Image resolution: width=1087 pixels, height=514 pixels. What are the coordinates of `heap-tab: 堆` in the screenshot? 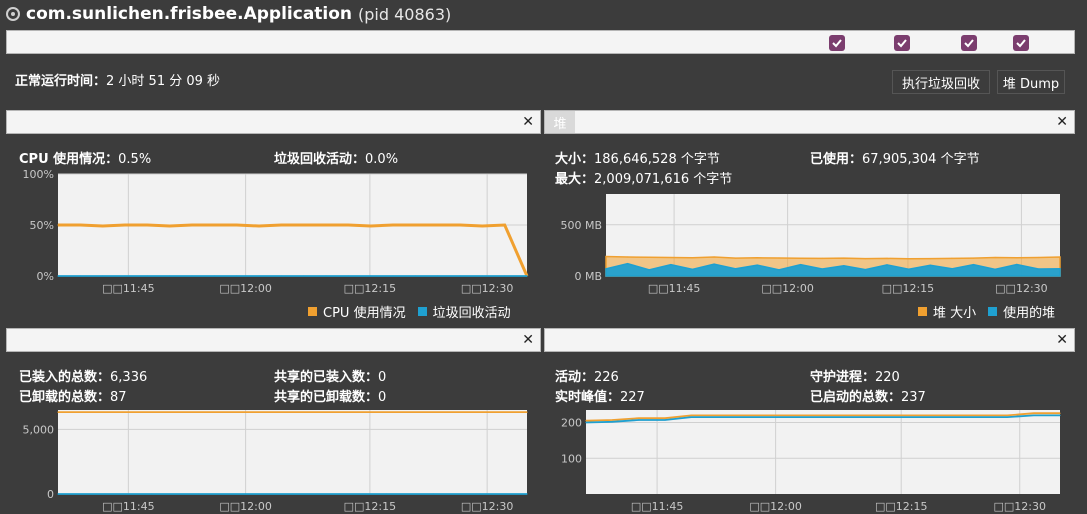 It's located at (560, 122).